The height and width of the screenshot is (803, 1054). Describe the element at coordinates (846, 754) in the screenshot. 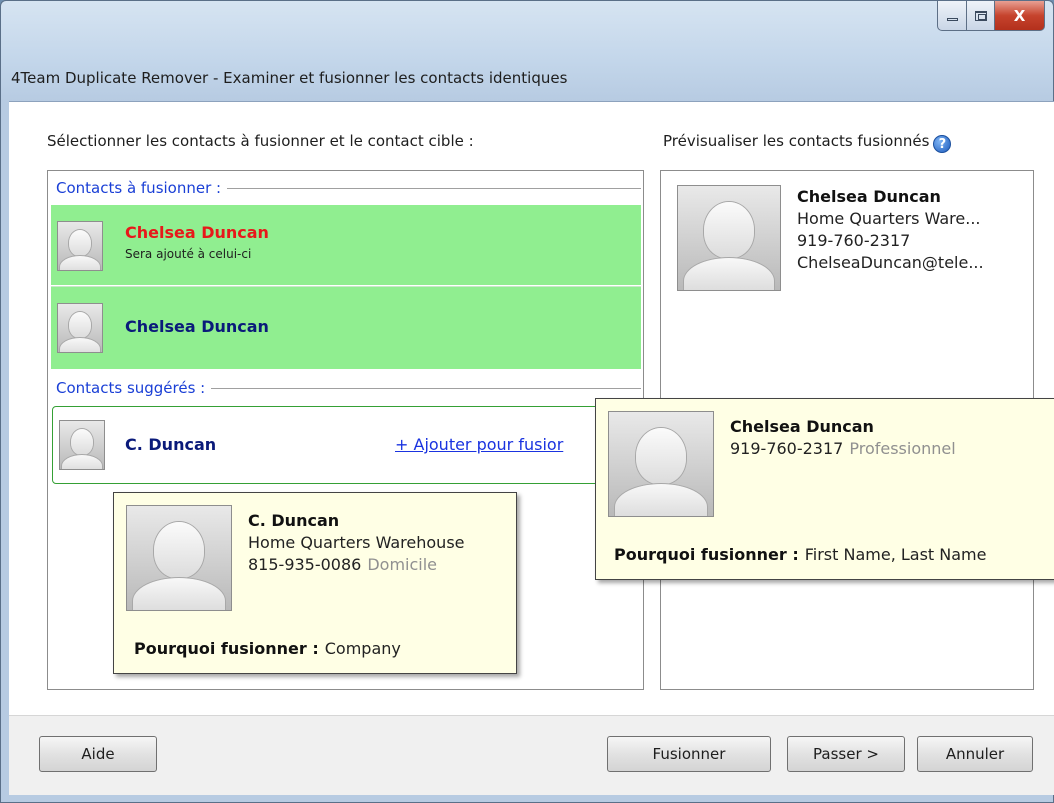

I see `skip-button: Passer >` at that location.